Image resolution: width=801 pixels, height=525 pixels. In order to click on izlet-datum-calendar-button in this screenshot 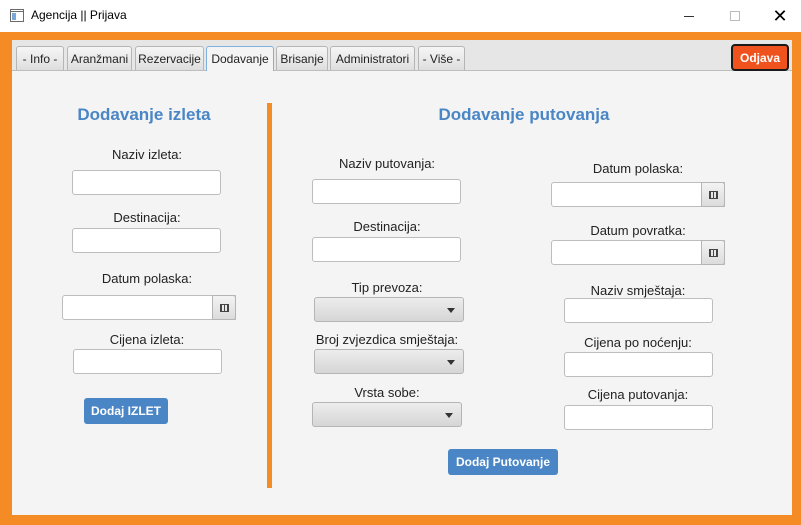, I will do `click(224, 307)`.